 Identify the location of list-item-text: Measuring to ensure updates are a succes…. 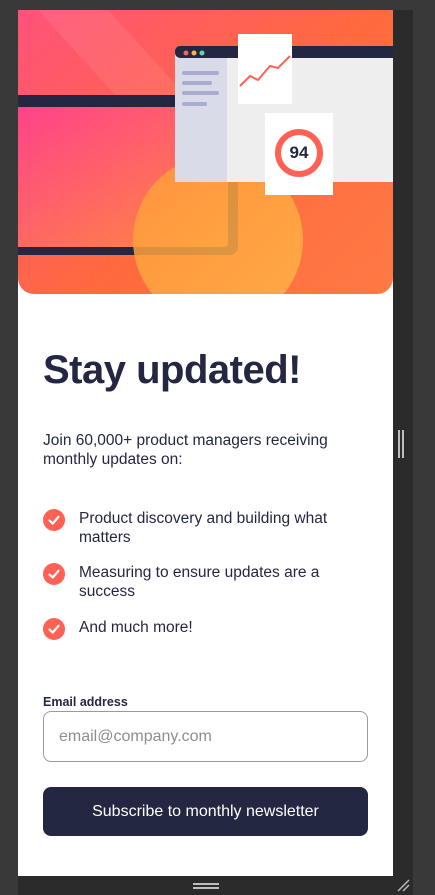
(199, 582).